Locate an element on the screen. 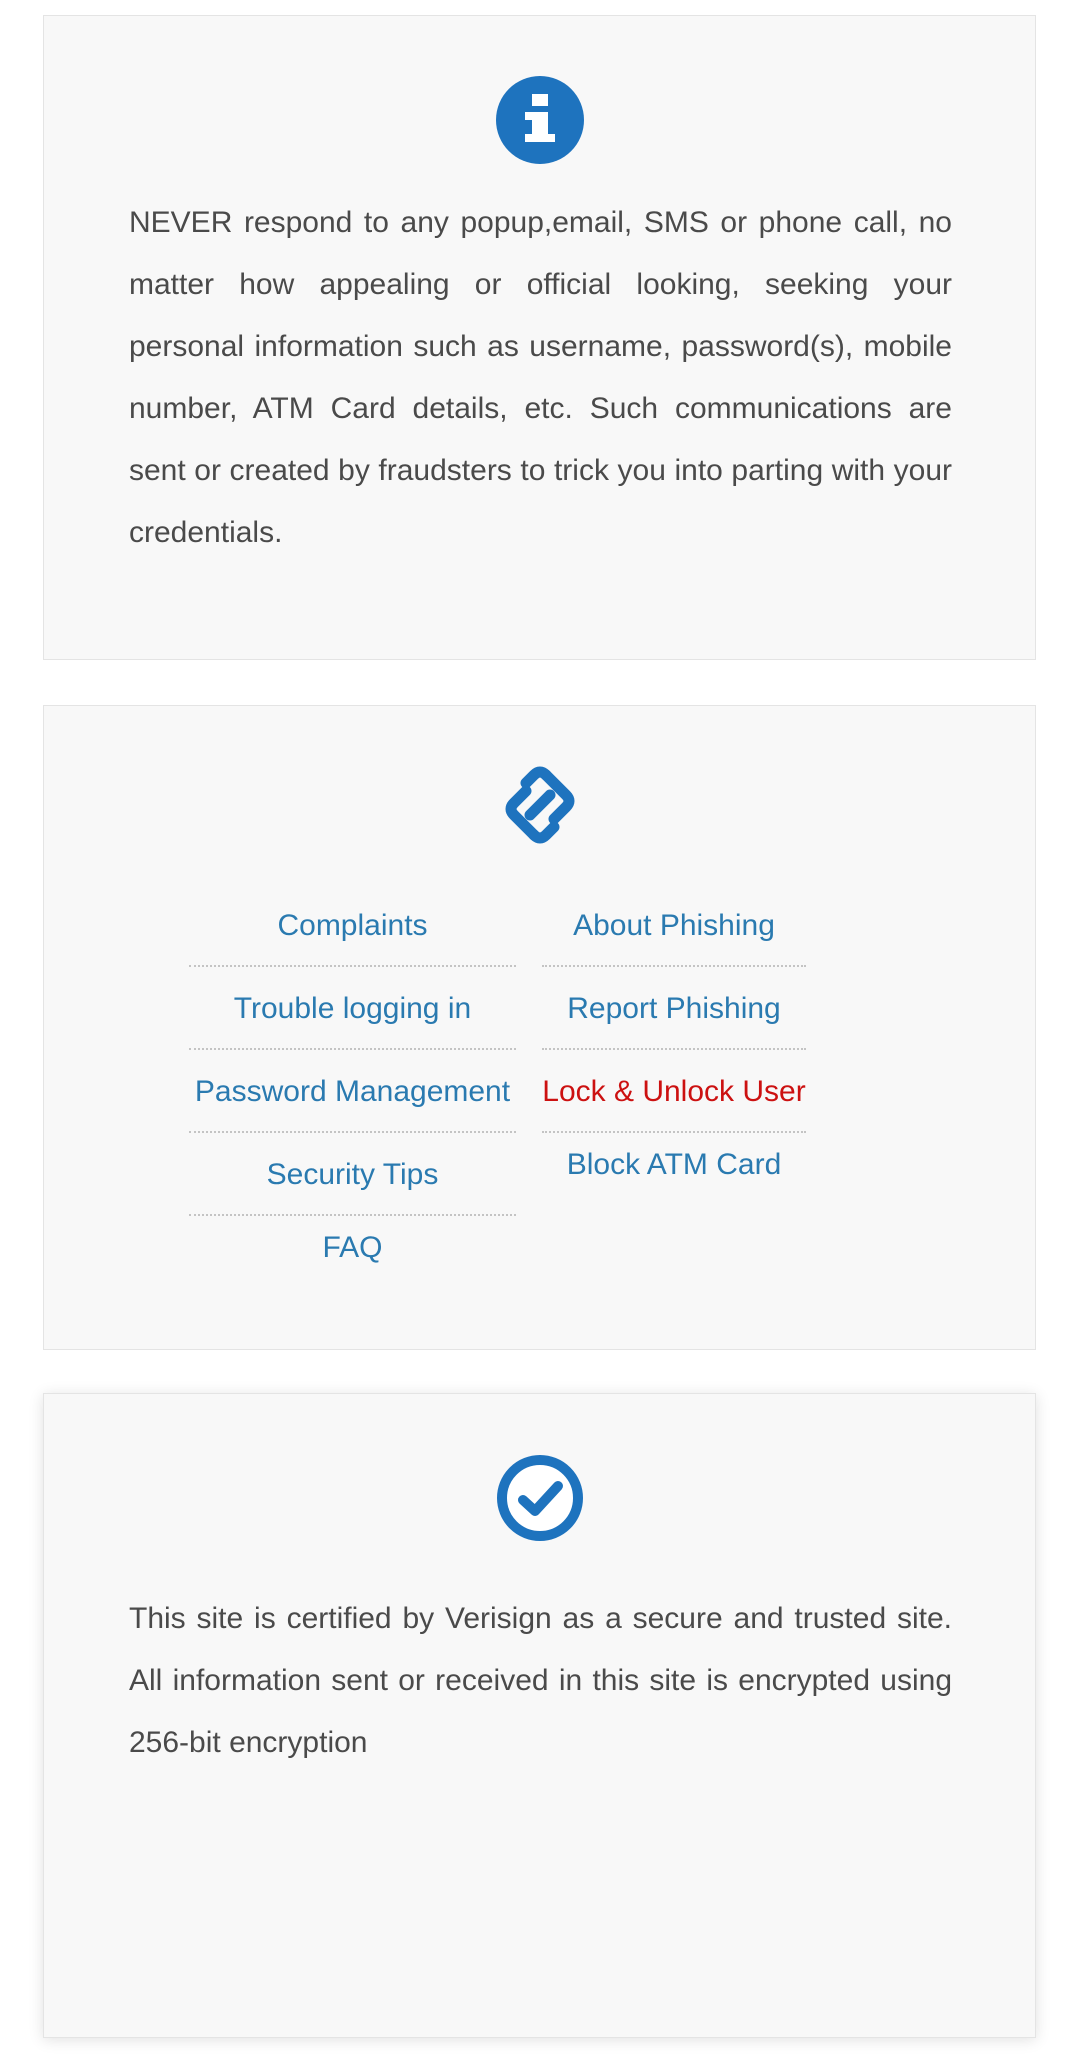  report-phishing-link: Report Phishing is located at coordinates (673, 1009).